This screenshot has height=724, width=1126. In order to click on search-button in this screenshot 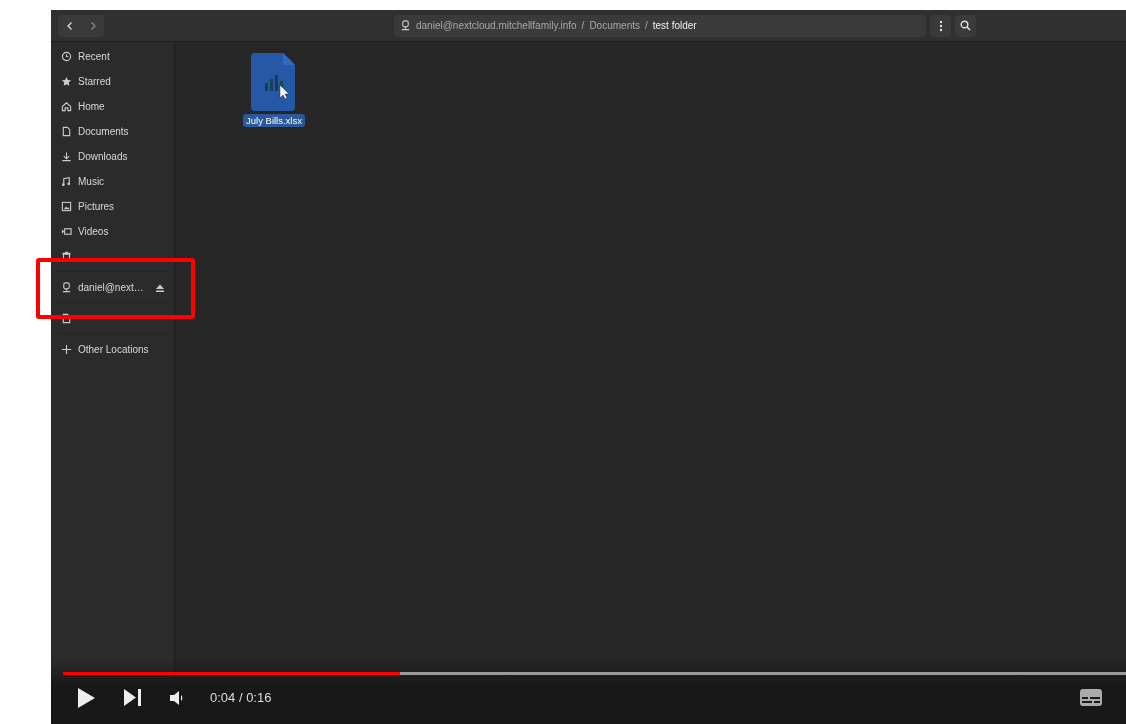, I will do `click(965, 25)`.